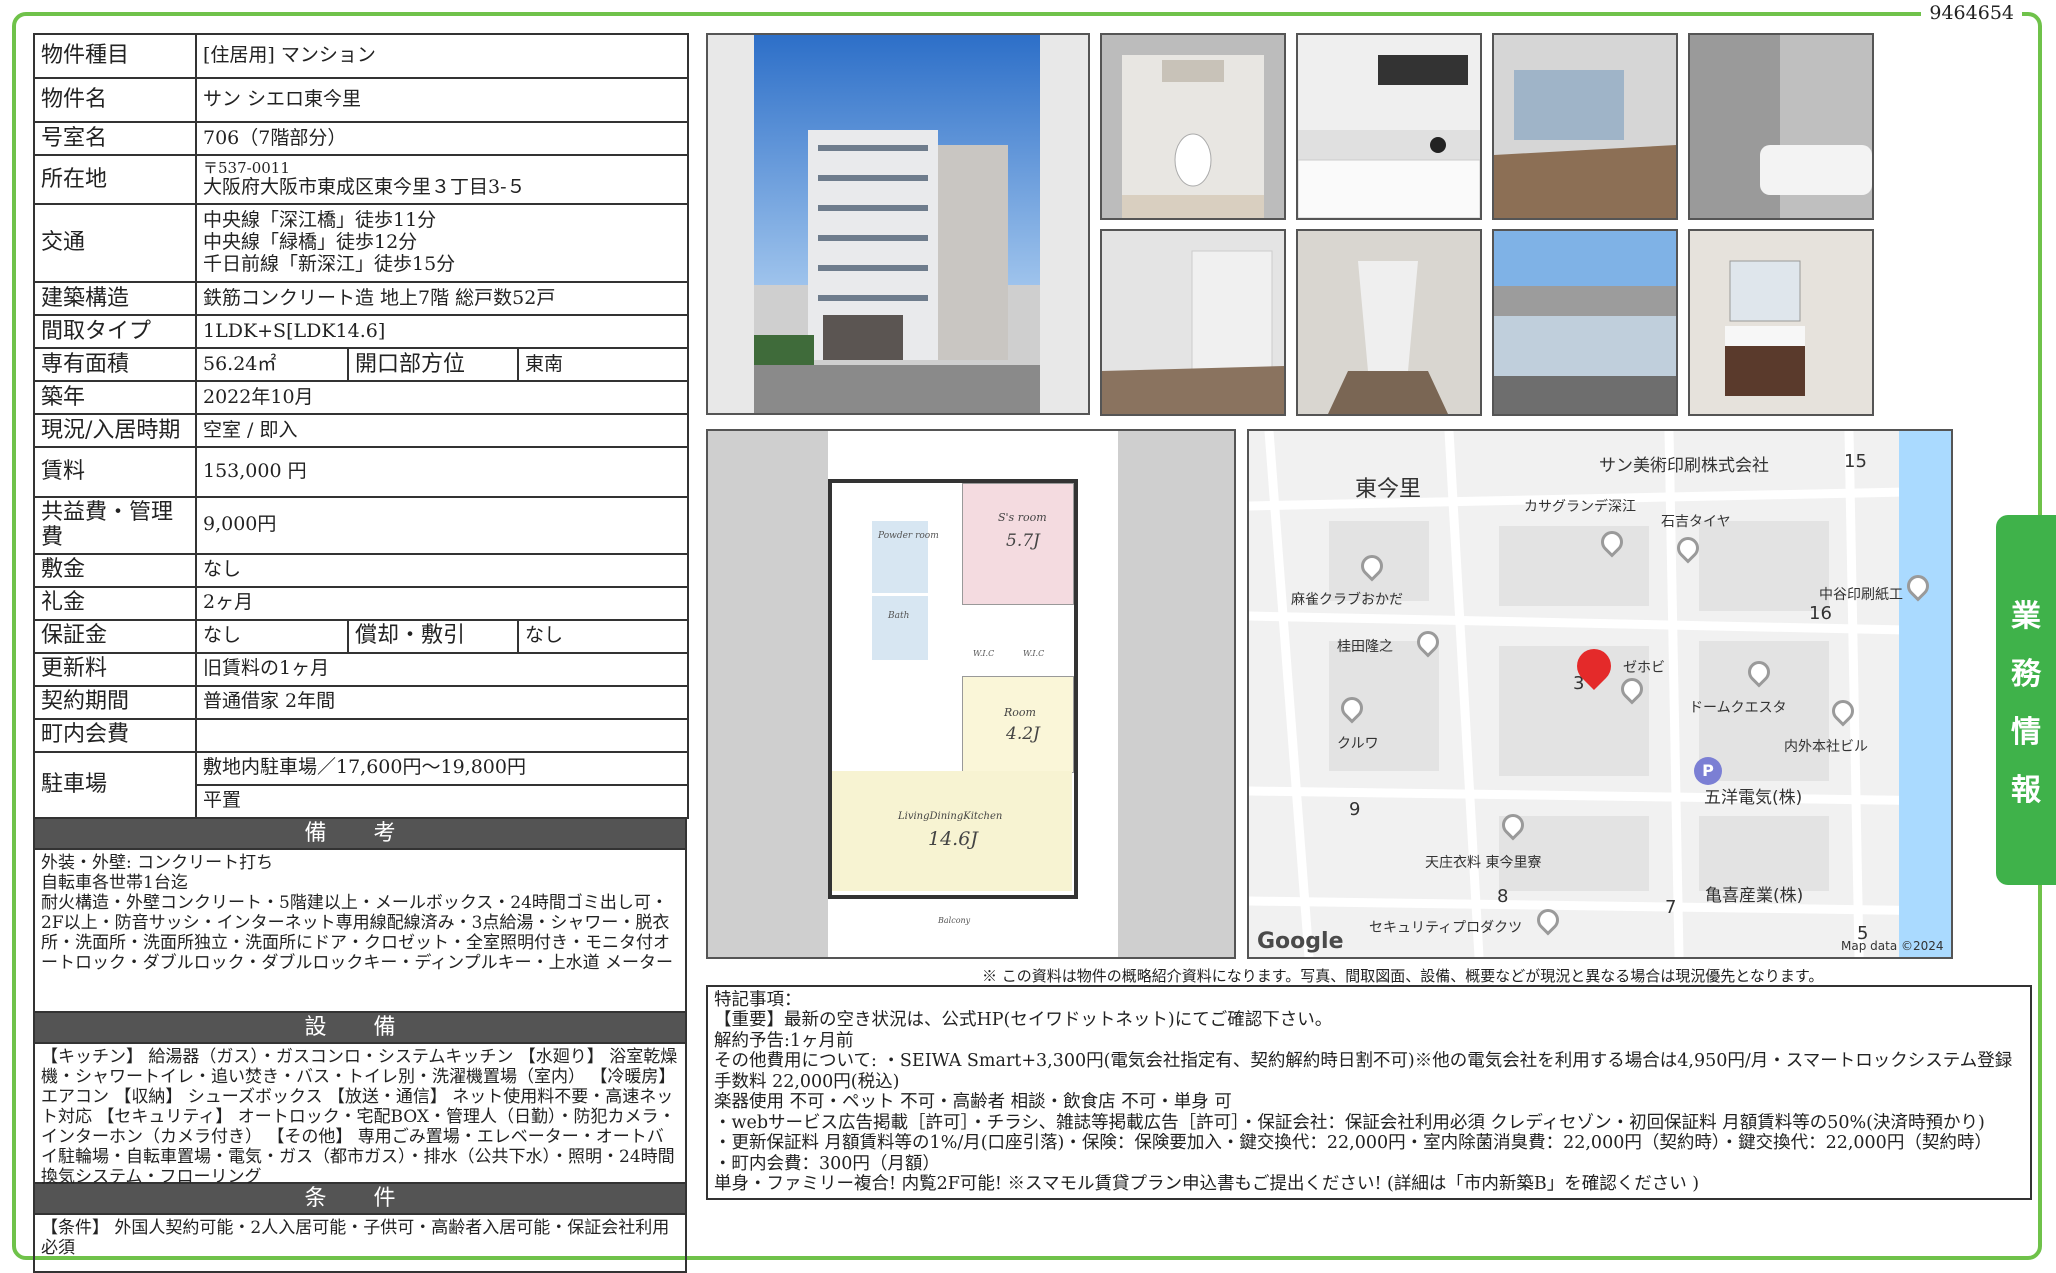 This screenshot has height=1273, width=2056. I want to click on living-photo, so click(1585, 126).